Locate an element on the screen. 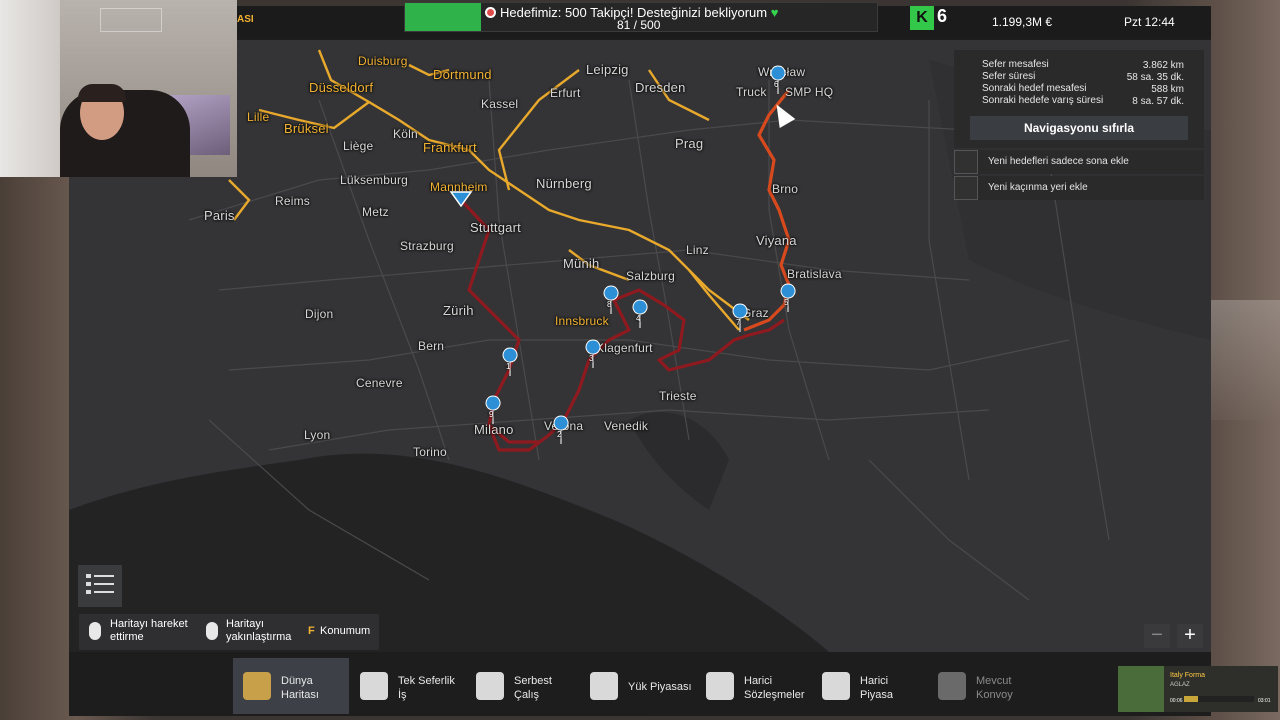  city-label: Erfurt is located at coordinates (565, 93).